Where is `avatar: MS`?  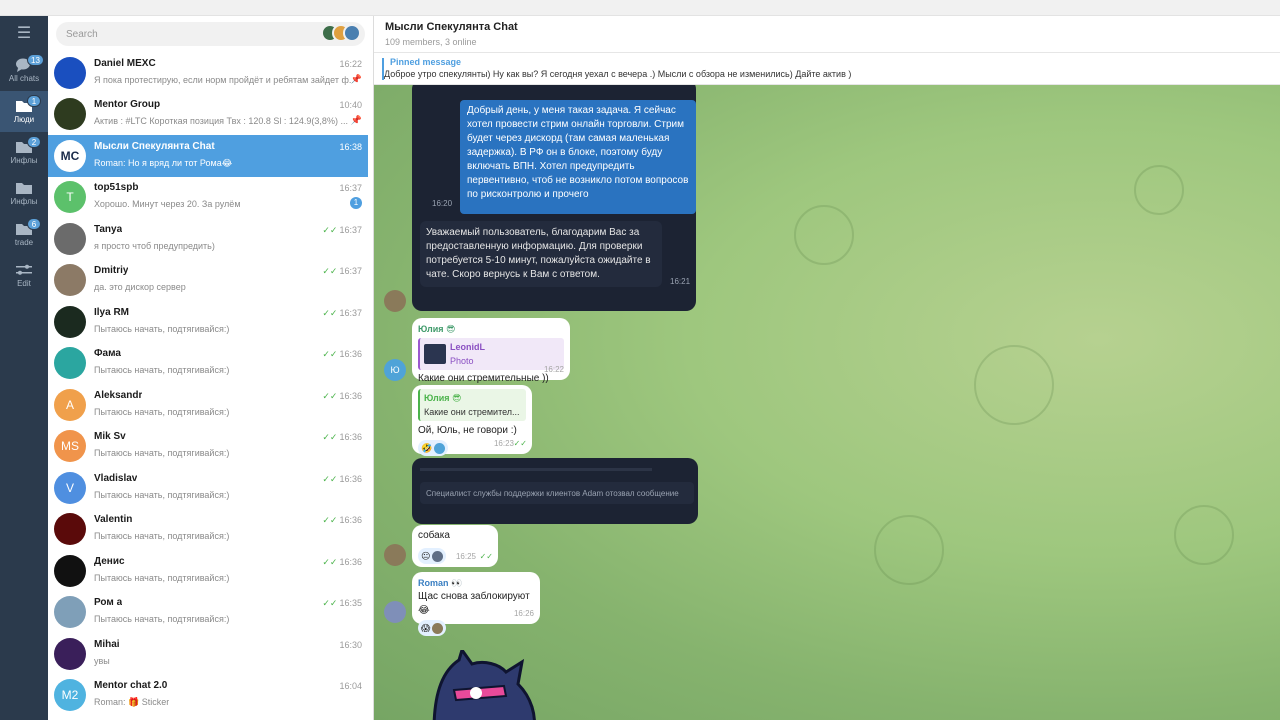
avatar: MS is located at coordinates (70, 446).